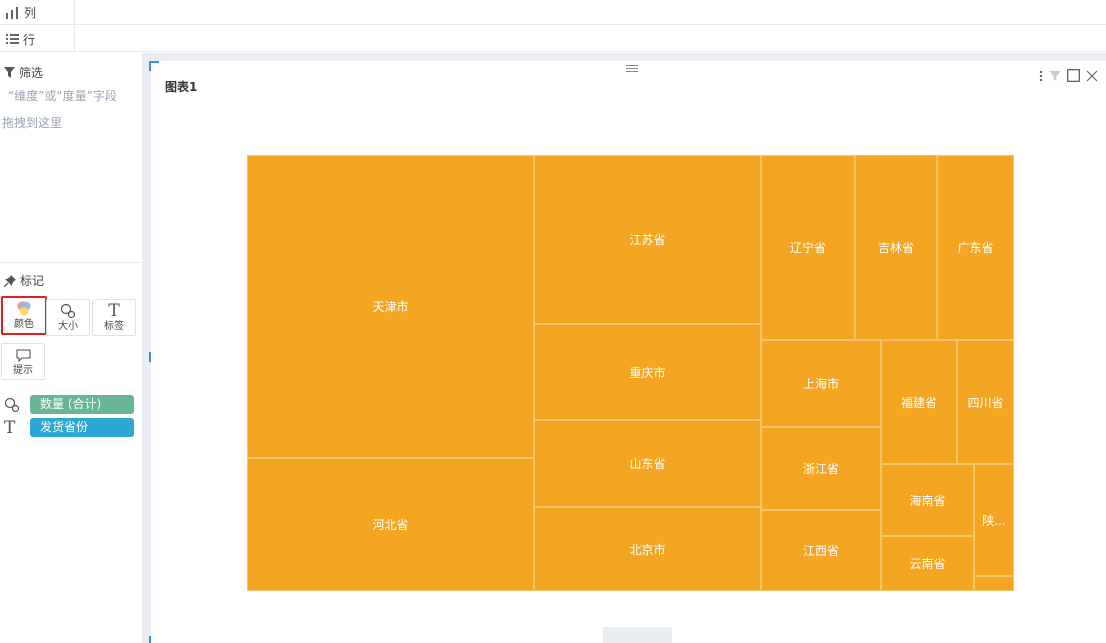 The image size is (1106, 643). What do you see at coordinates (150, 357) in the screenshot?
I see `resize-handle-left-mid` at bounding box center [150, 357].